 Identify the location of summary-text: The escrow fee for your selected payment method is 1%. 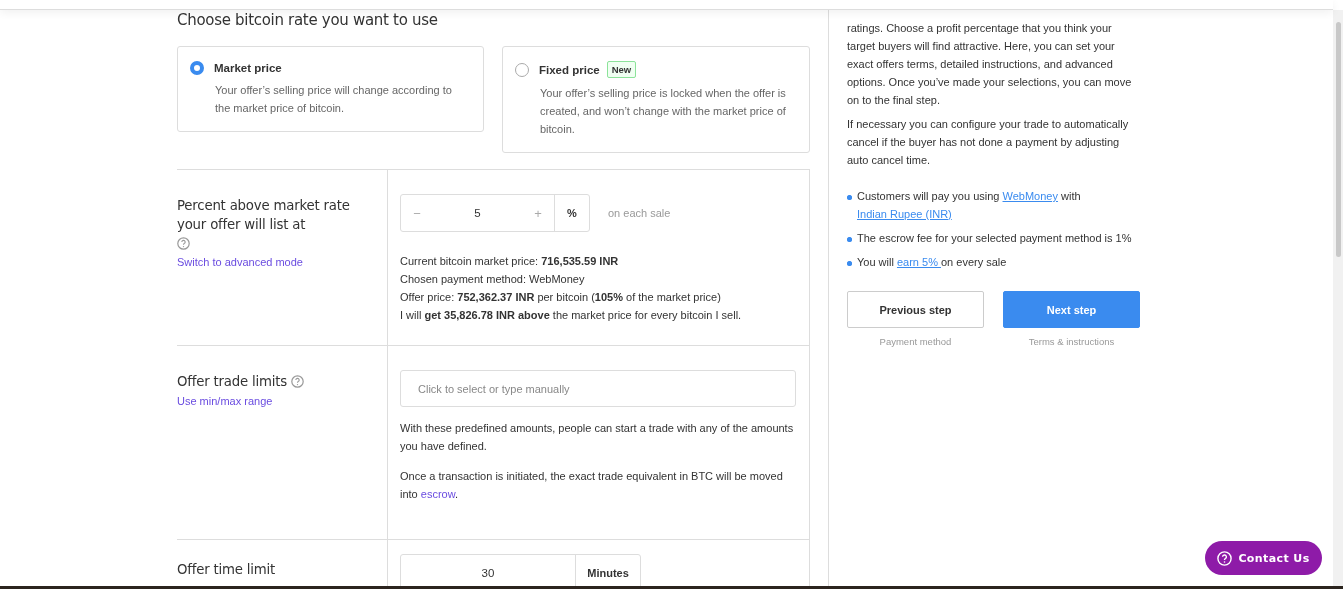
(994, 238).